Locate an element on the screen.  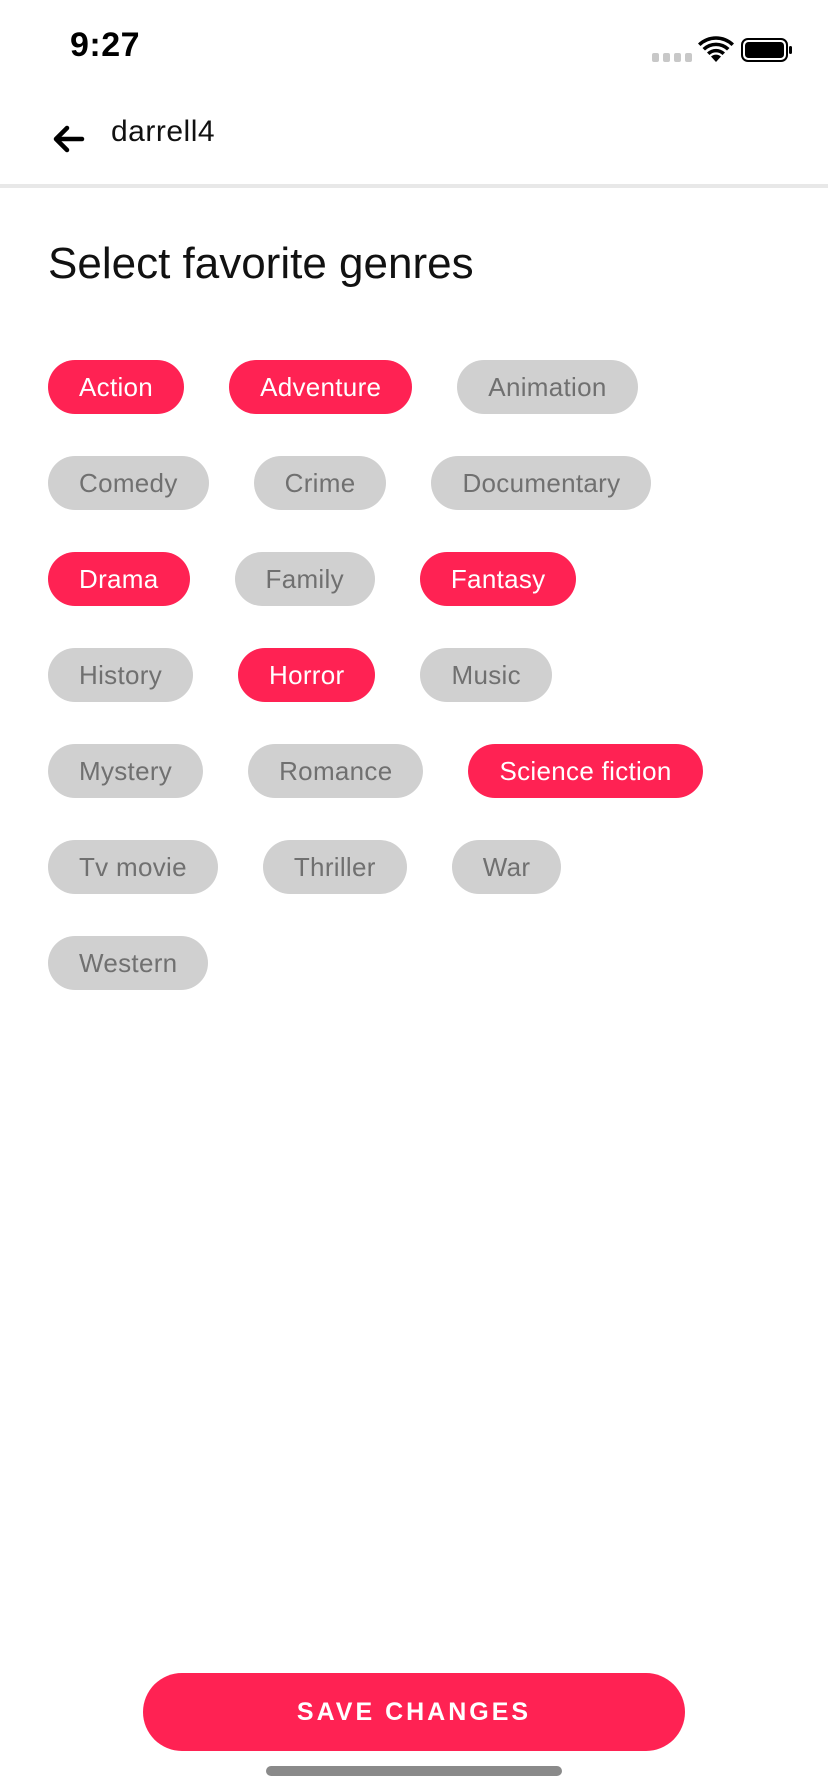
genre-chip-animation: Animation is located at coordinates (547, 387).